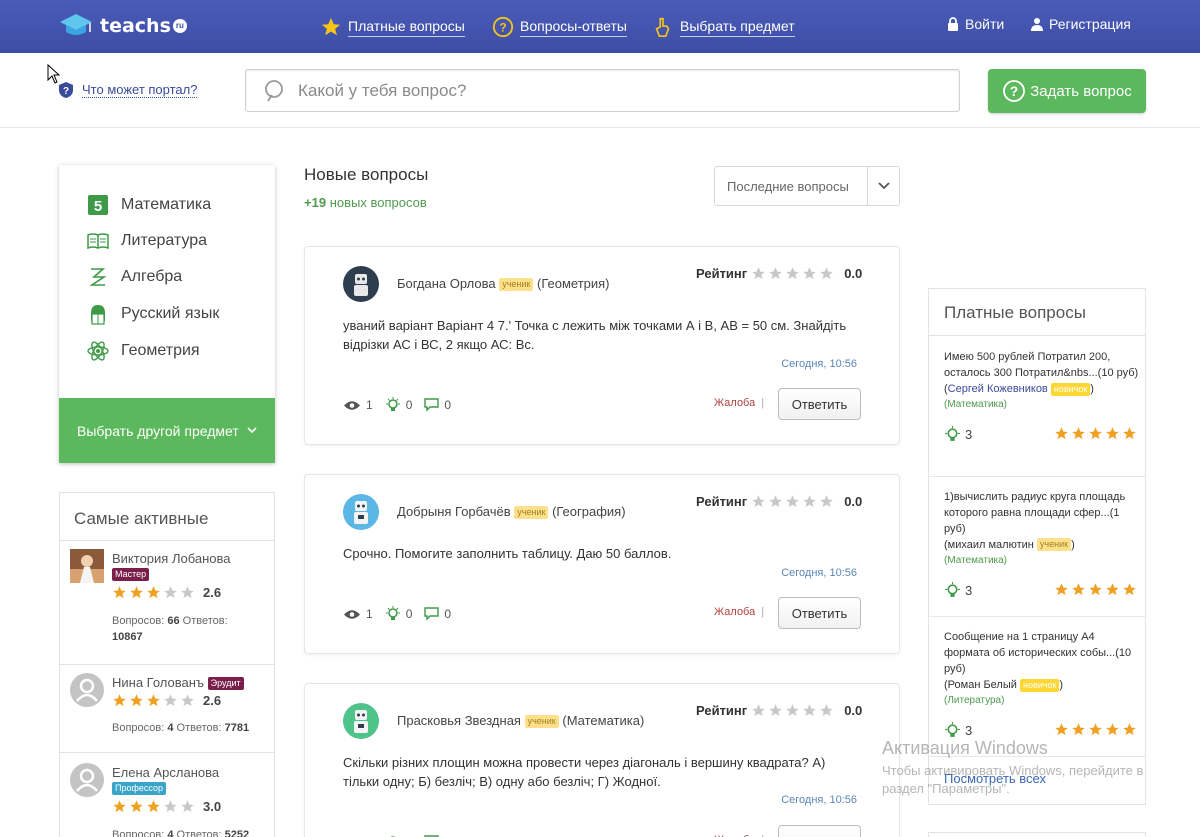 The height and width of the screenshot is (837, 1200). What do you see at coordinates (1081, 91) in the screenshot?
I see `ask-question-label: Задать вопрос` at bounding box center [1081, 91].